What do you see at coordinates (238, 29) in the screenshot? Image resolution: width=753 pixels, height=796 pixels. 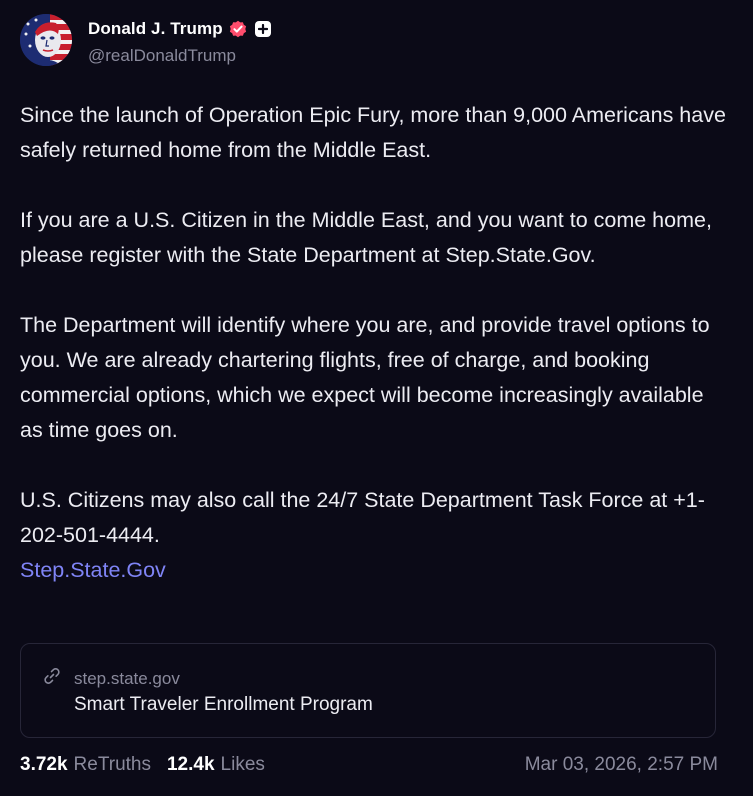 I see `verified-badge-icon` at bounding box center [238, 29].